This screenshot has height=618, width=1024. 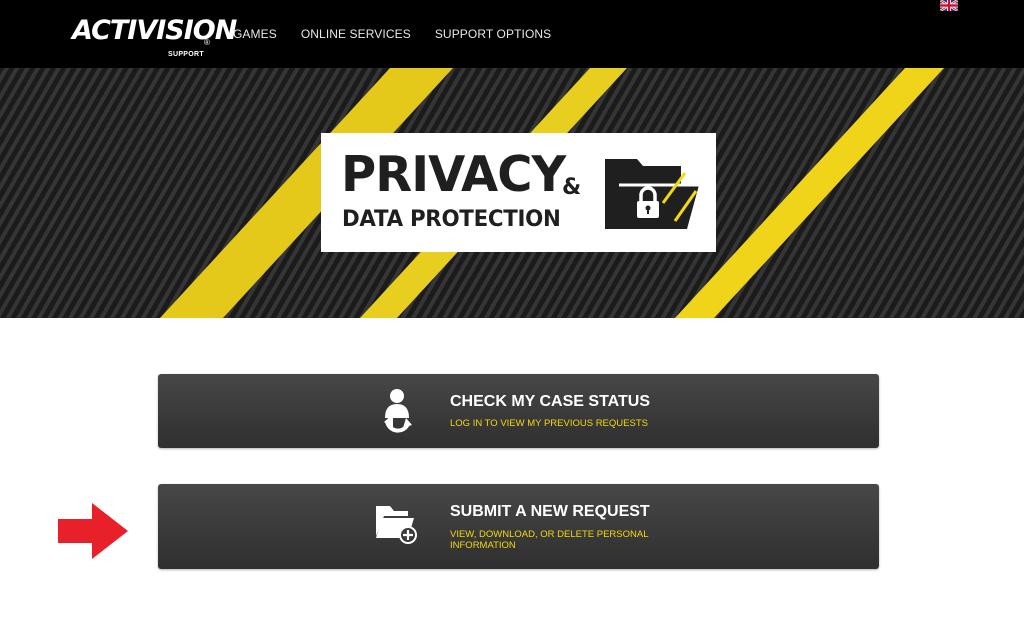 What do you see at coordinates (186, 54) in the screenshot?
I see `logo-support-label: SUPPORT` at bounding box center [186, 54].